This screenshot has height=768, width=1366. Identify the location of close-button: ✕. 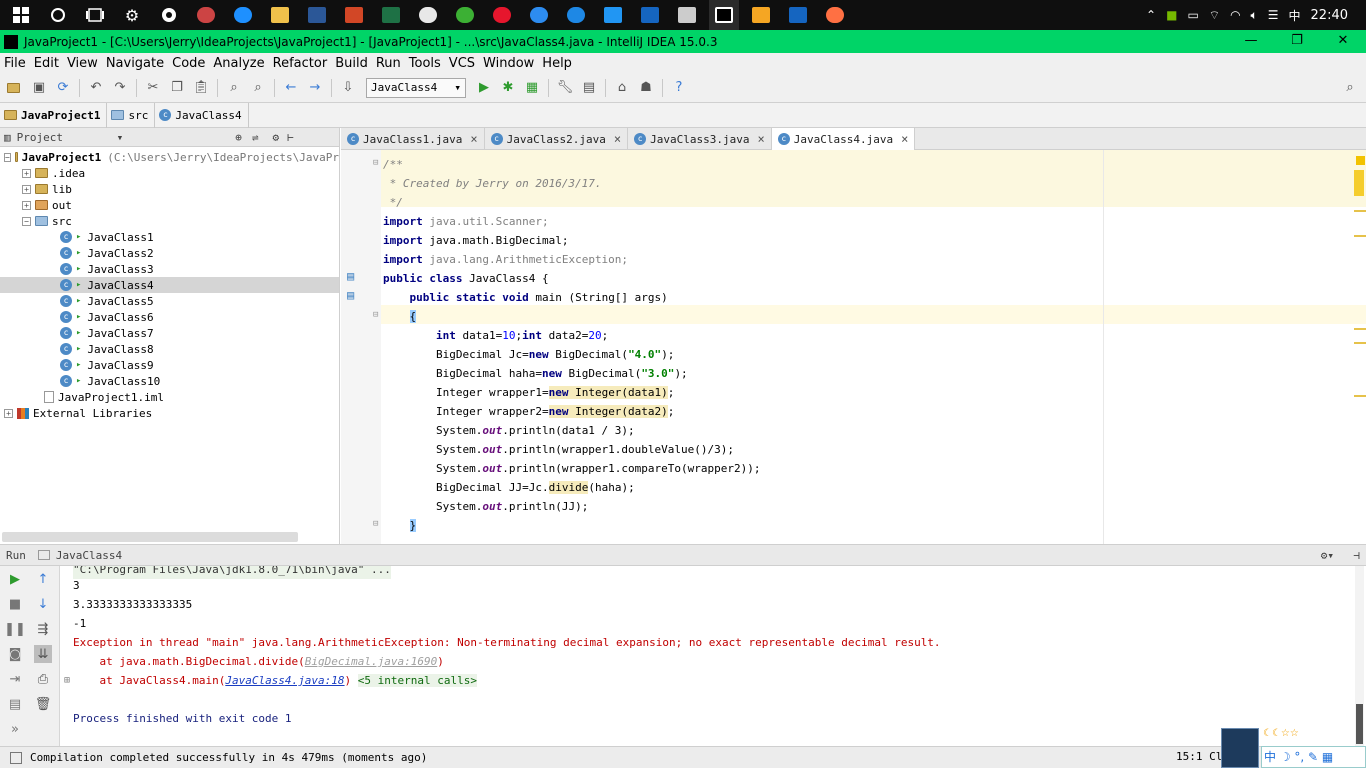
(1343, 41).